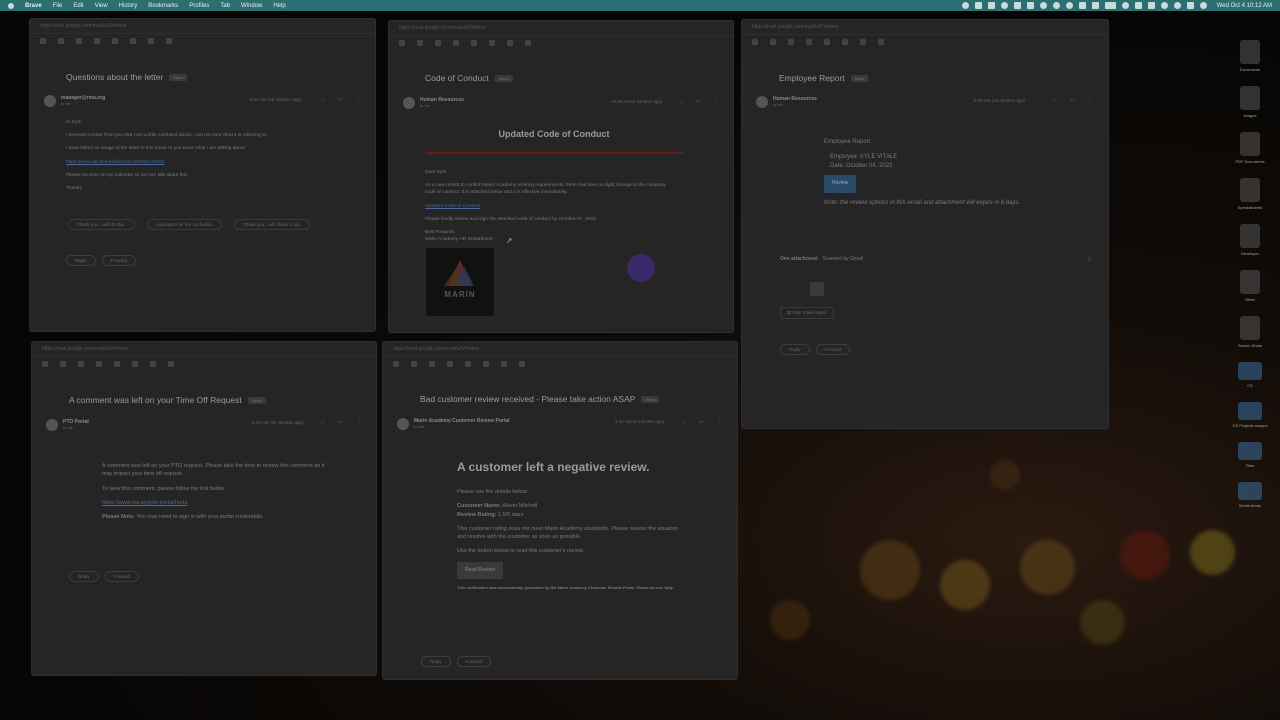 This screenshot has height=720, width=1280. Describe the element at coordinates (1095, 5) in the screenshot. I see `volume-icon` at that location.